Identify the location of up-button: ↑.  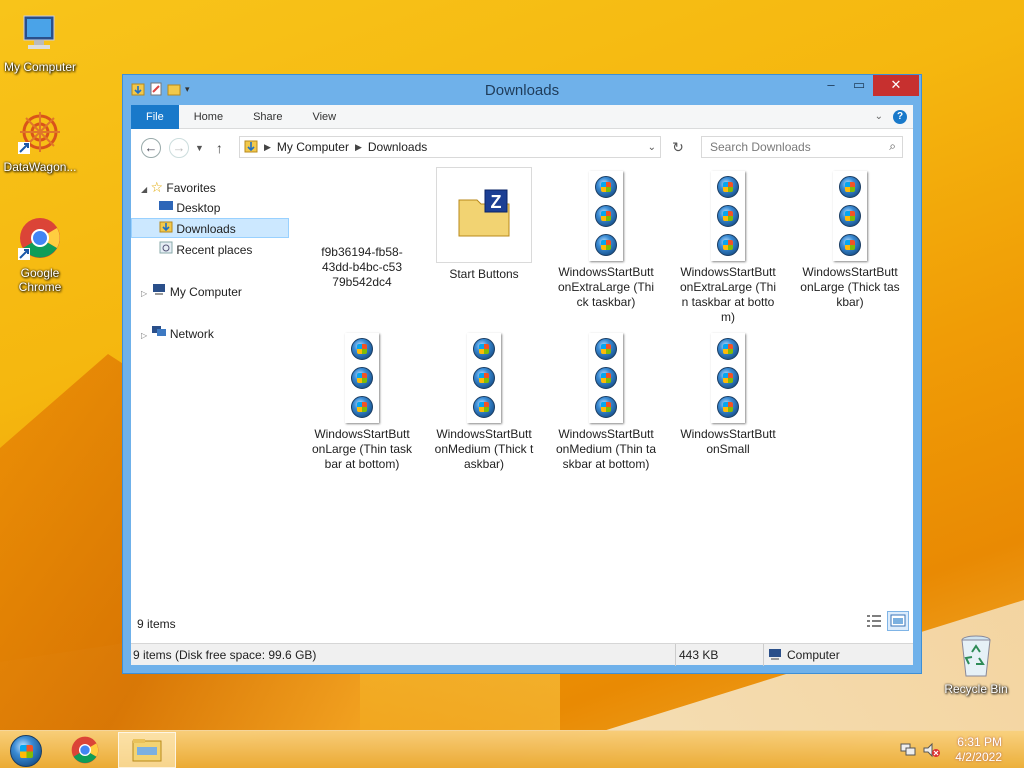
(219, 148).